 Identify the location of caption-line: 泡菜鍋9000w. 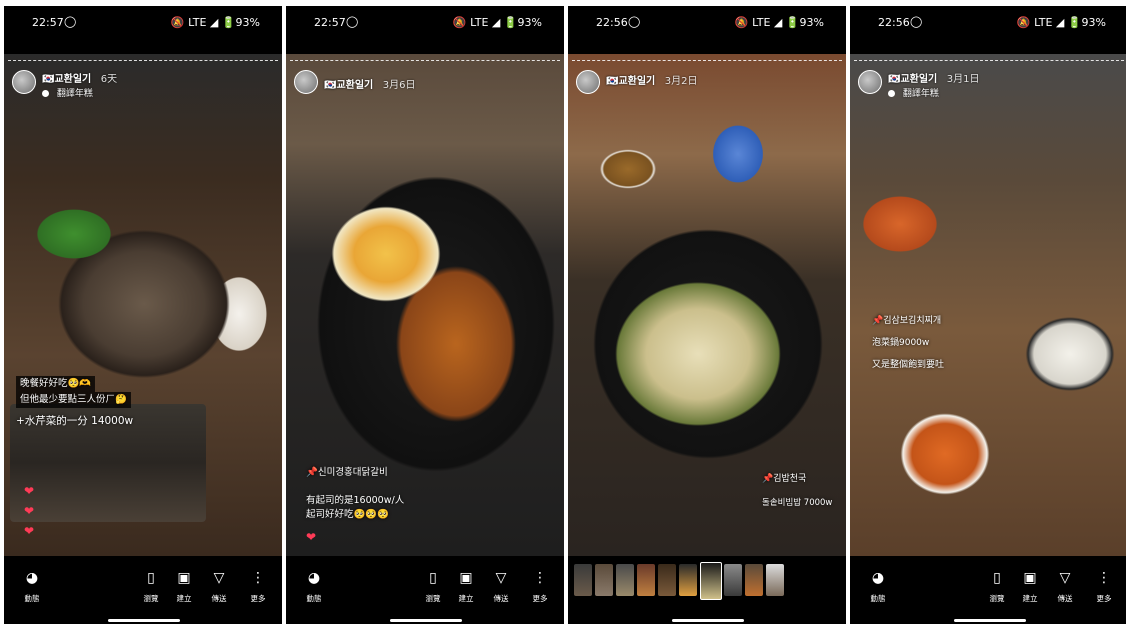
(901, 343).